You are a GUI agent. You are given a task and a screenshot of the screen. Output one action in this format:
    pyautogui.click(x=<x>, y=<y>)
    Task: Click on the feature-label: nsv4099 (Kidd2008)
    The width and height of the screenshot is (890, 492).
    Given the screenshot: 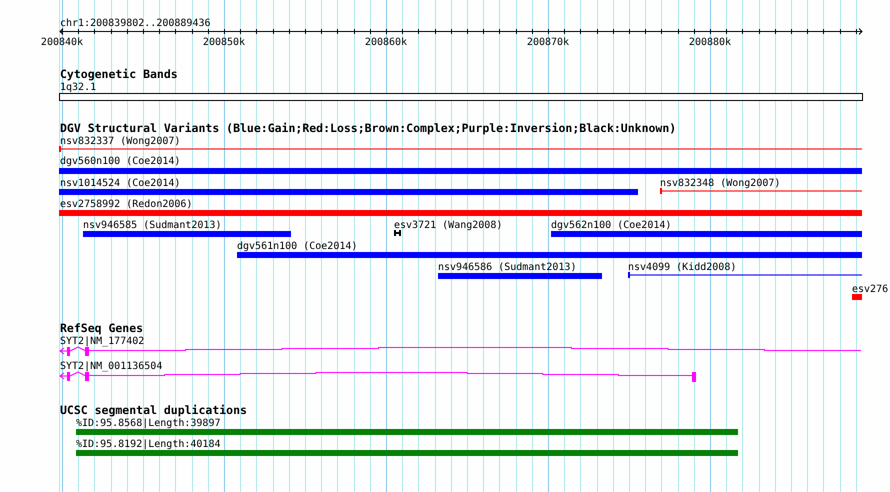 What is the action you would take?
    pyautogui.click(x=682, y=267)
    